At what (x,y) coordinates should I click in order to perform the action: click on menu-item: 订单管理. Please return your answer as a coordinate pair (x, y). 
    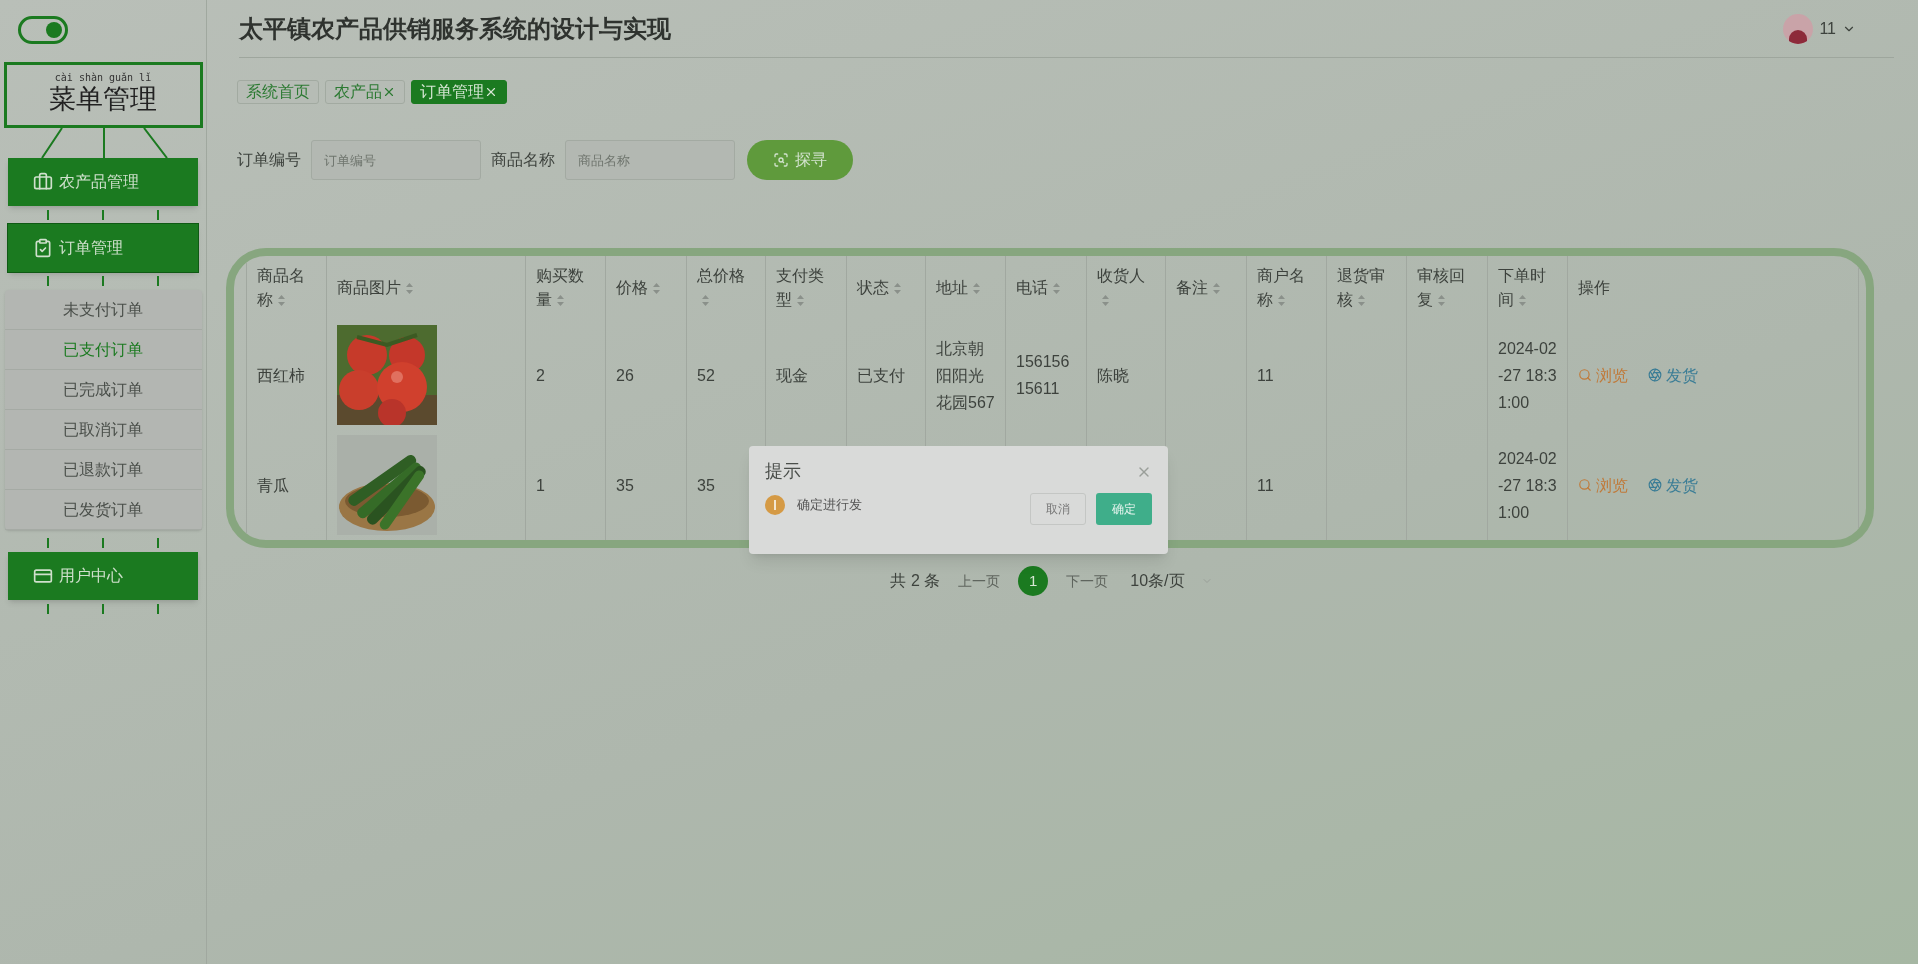
    Looking at the image, I should click on (103, 248).